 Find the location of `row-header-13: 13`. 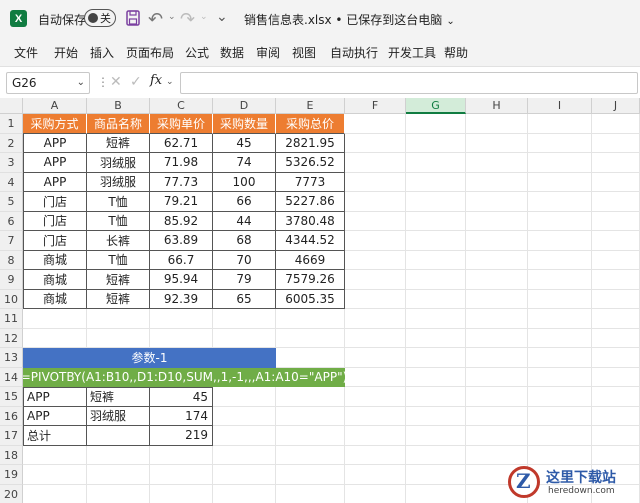

row-header-13: 13 is located at coordinates (11, 358).